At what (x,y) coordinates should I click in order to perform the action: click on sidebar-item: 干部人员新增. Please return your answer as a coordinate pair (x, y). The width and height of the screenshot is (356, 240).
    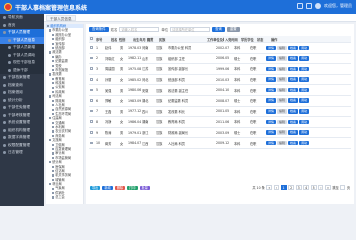
    Looking at the image, I should click on (22, 48).